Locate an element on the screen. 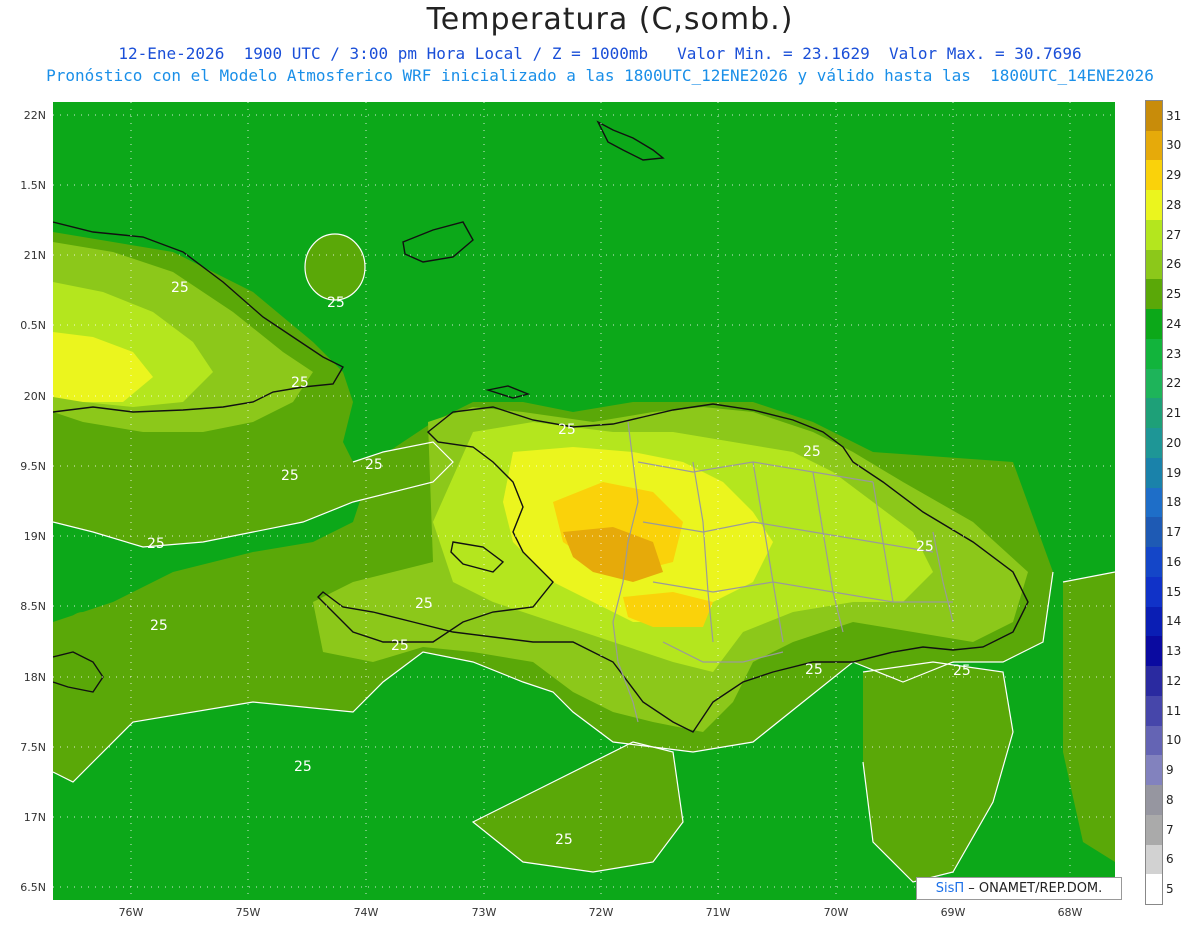  colorbar-label: 5 is located at coordinates (1170, 889).